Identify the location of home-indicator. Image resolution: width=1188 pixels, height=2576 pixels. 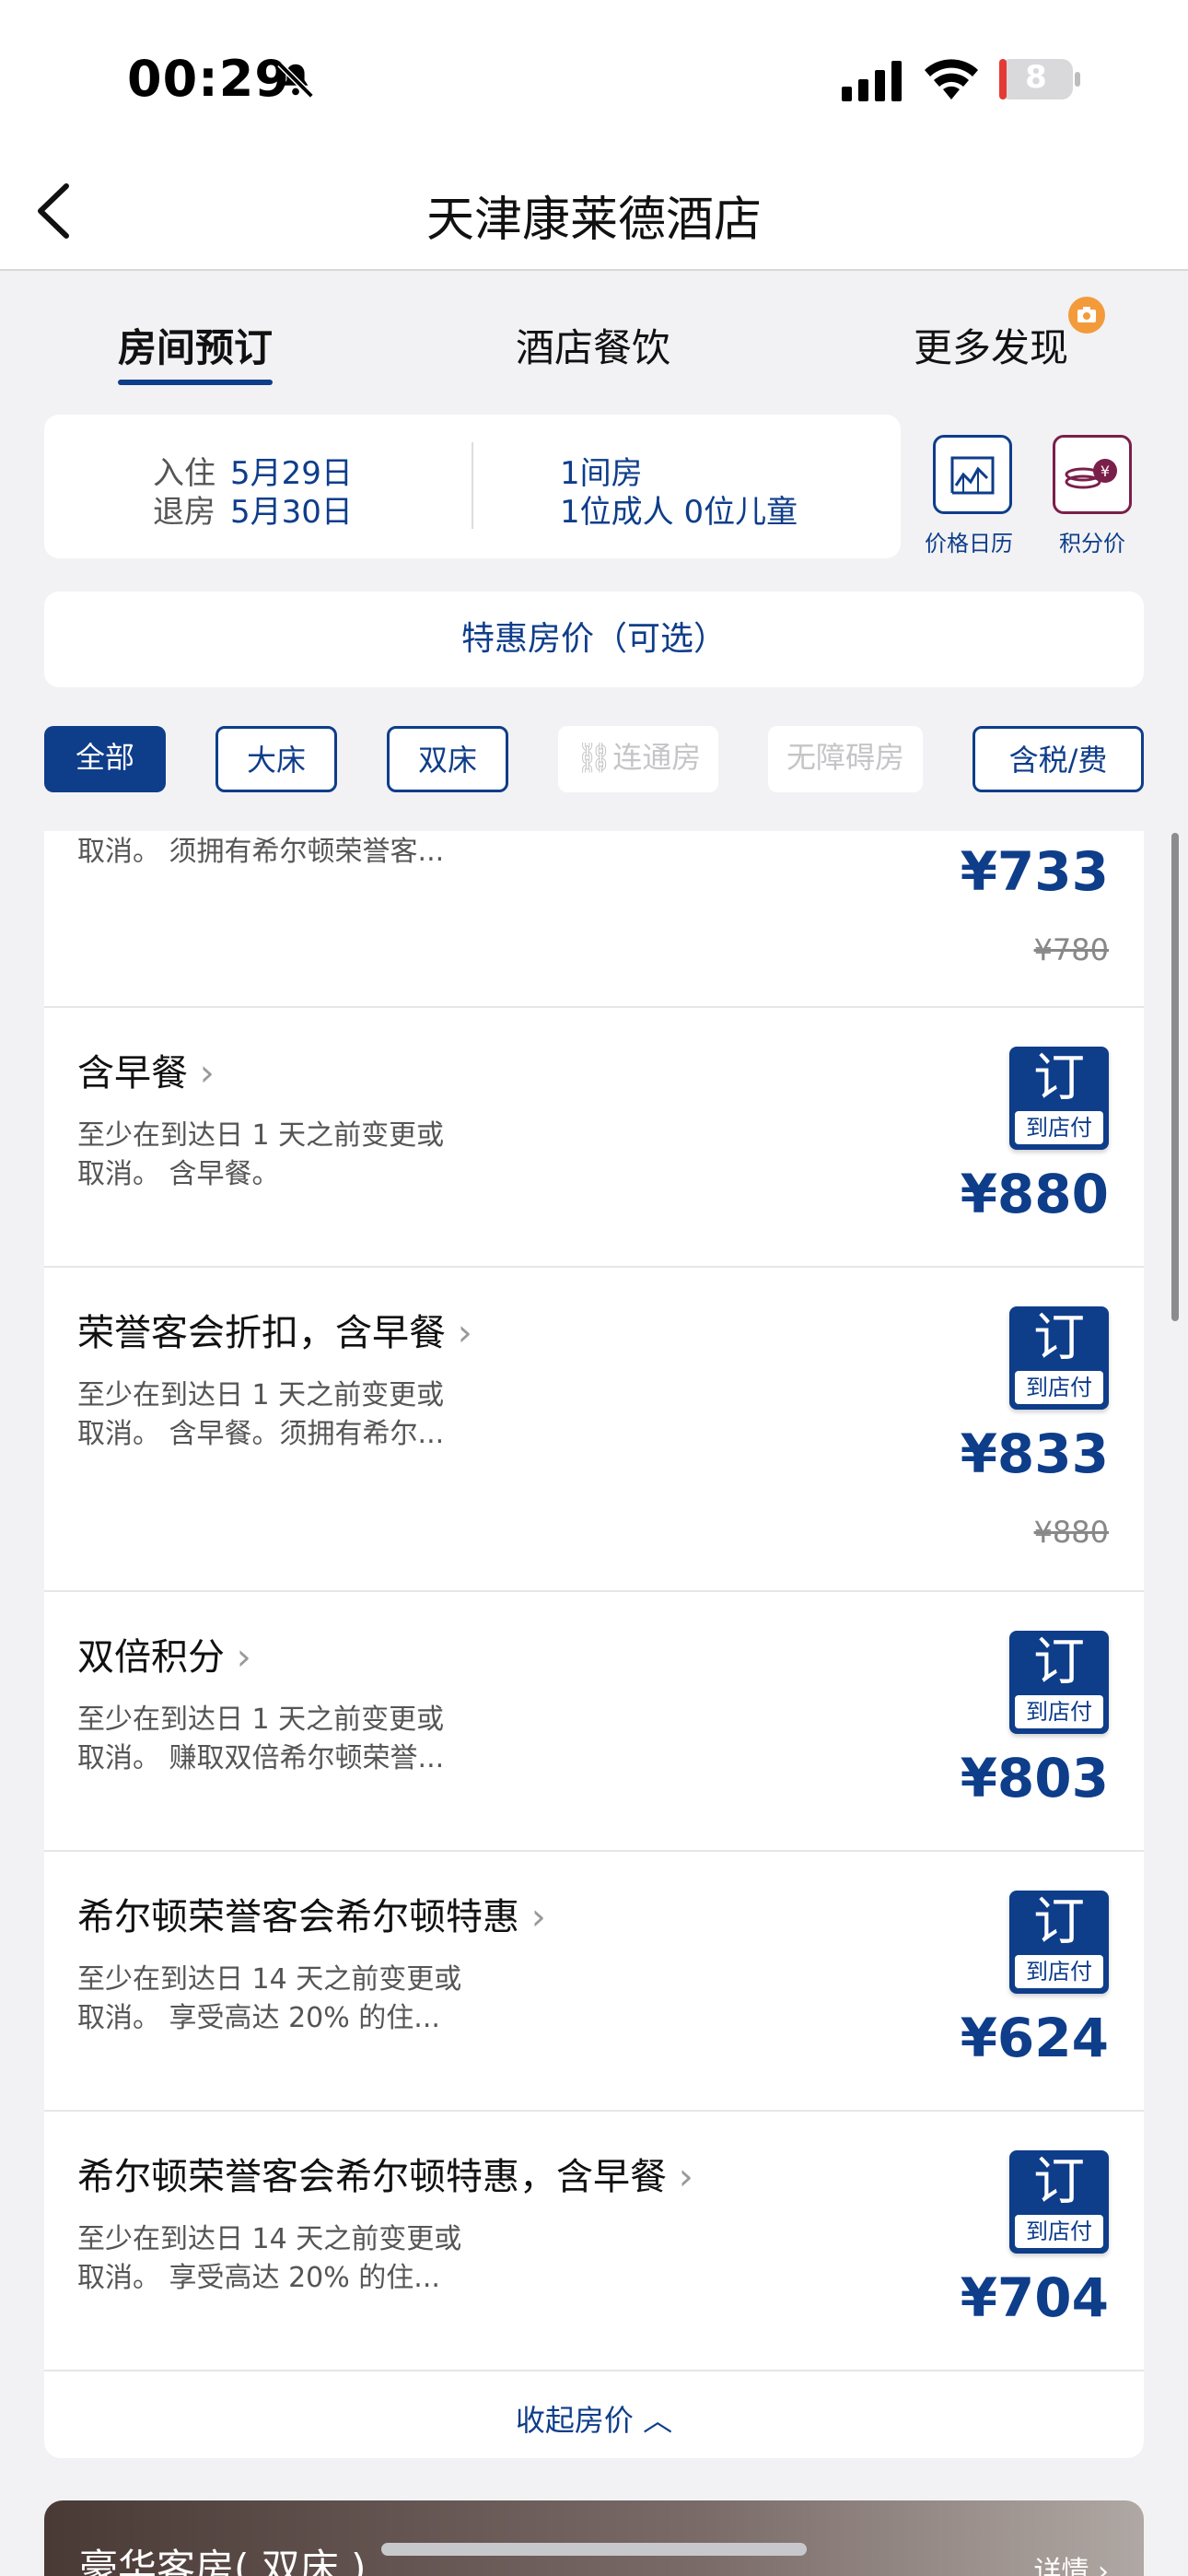
(594, 2549).